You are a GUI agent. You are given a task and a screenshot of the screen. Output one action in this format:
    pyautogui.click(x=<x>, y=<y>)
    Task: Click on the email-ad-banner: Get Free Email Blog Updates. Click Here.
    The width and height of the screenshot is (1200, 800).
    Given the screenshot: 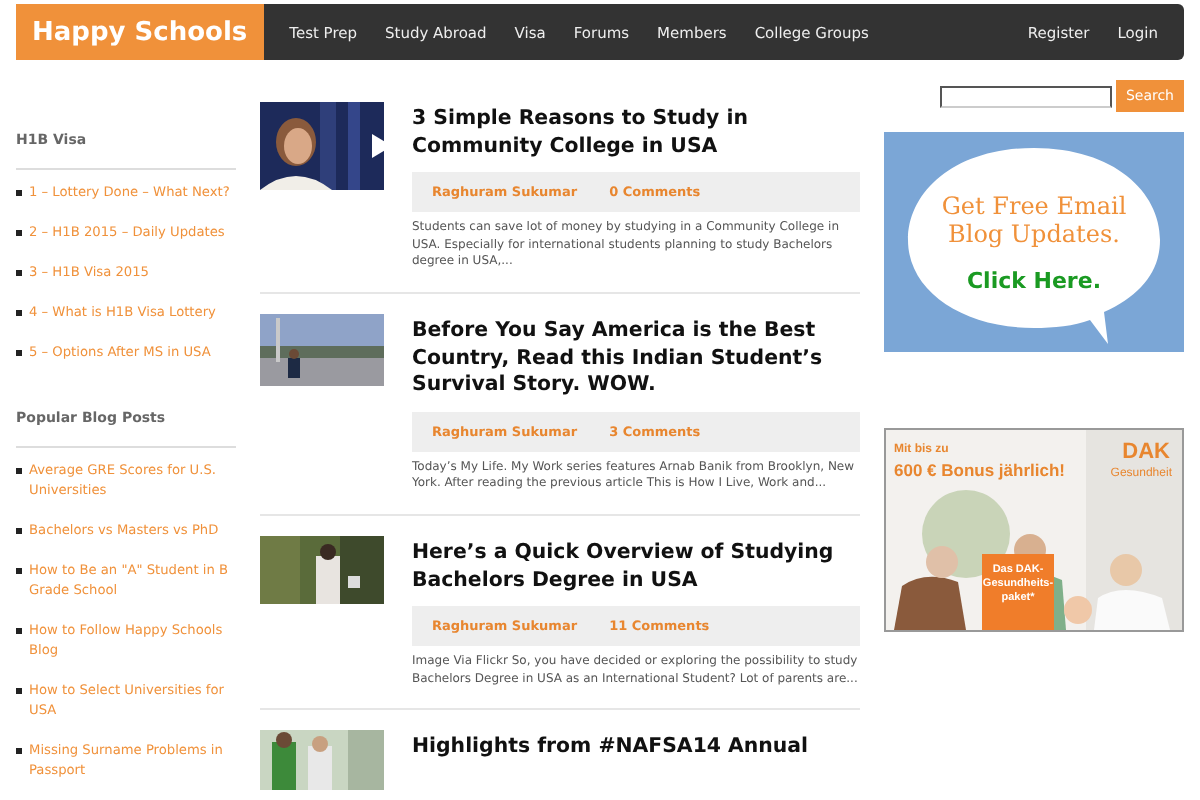 What is the action you would take?
    pyautogui.click(x=1034, y=242)
    